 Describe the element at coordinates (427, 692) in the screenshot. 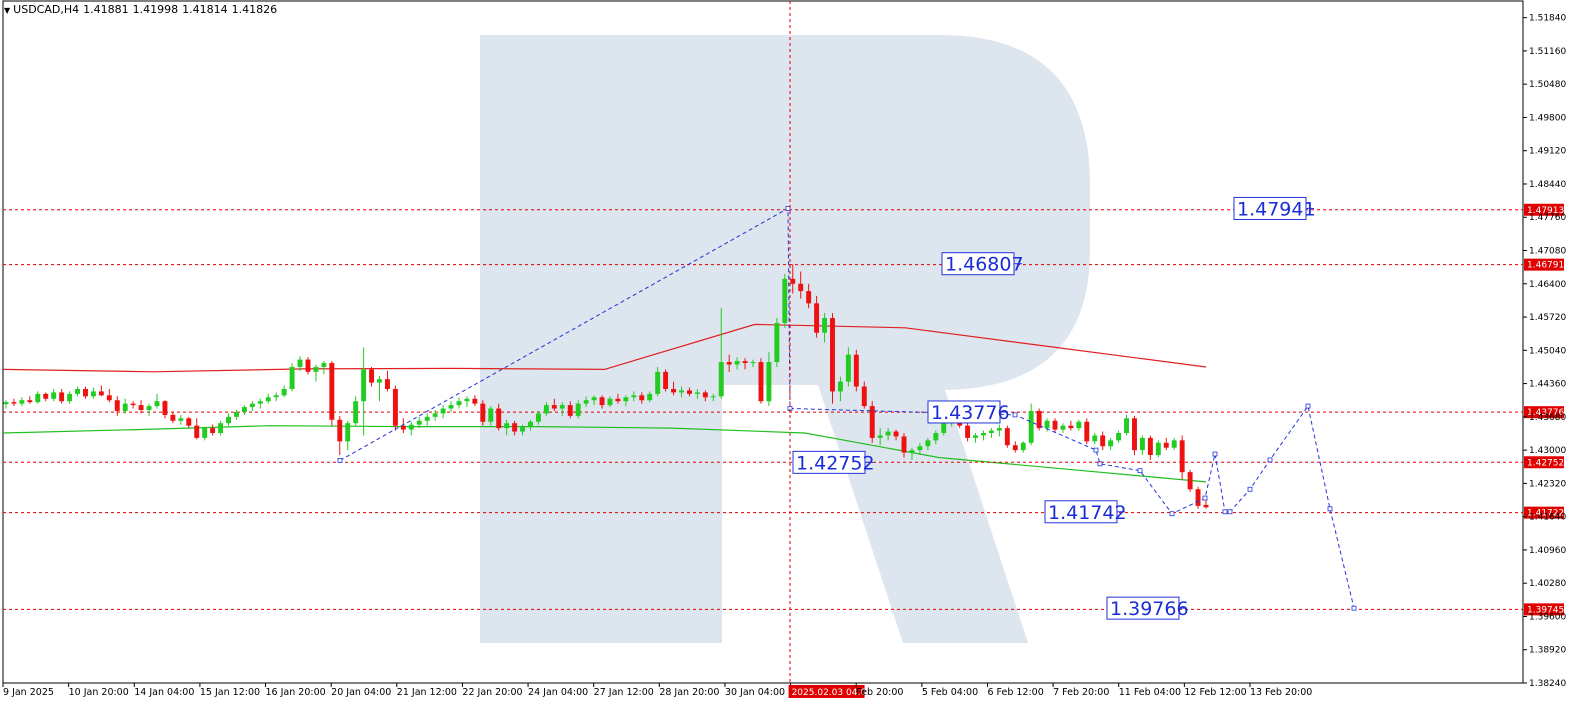

I see `x-tick-label: 21 Jan 12:00` at that location.